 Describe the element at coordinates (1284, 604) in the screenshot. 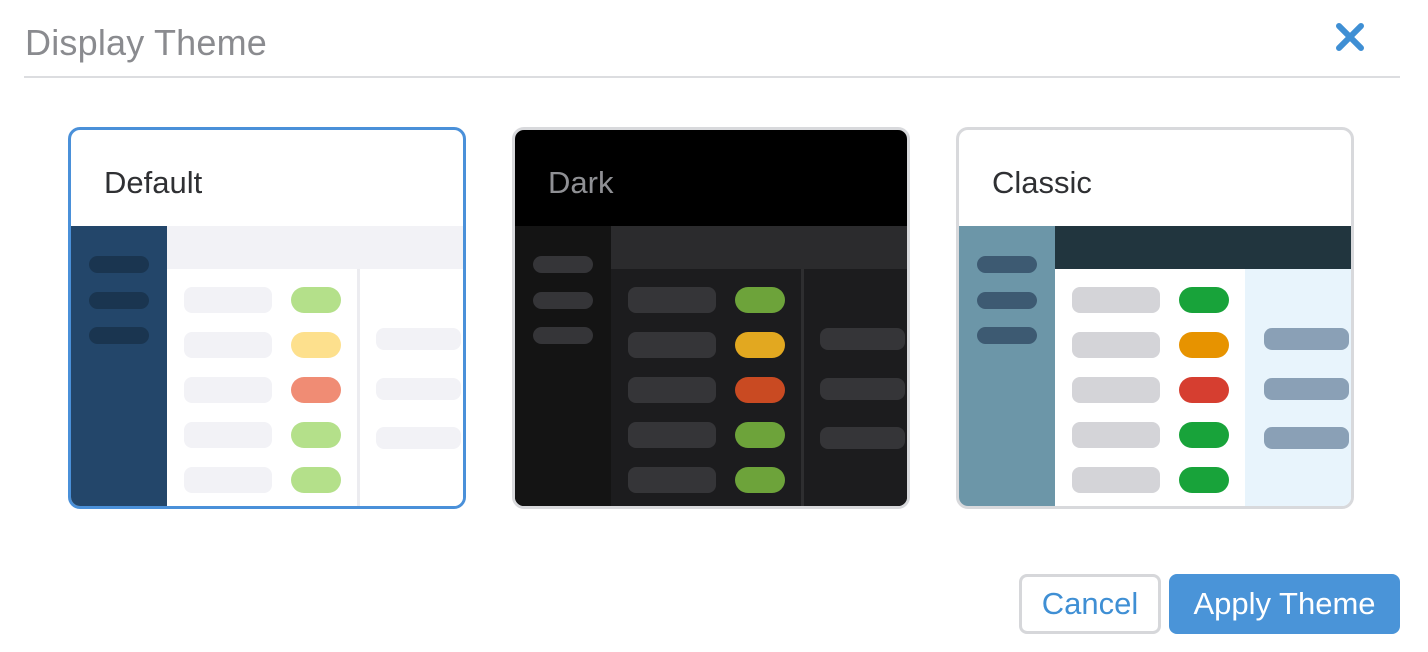

I see `apply-theme-button: Apply Theme` at that location.